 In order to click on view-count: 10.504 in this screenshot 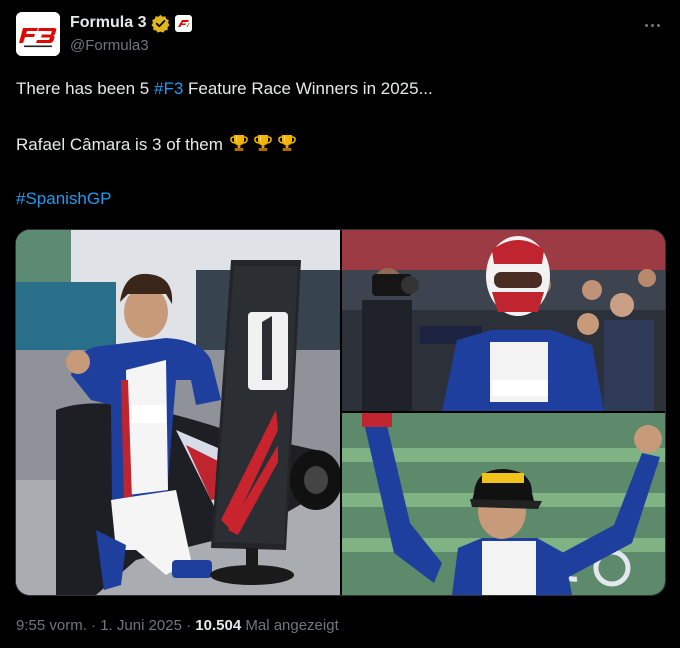, I will do `click(218, 625)`.